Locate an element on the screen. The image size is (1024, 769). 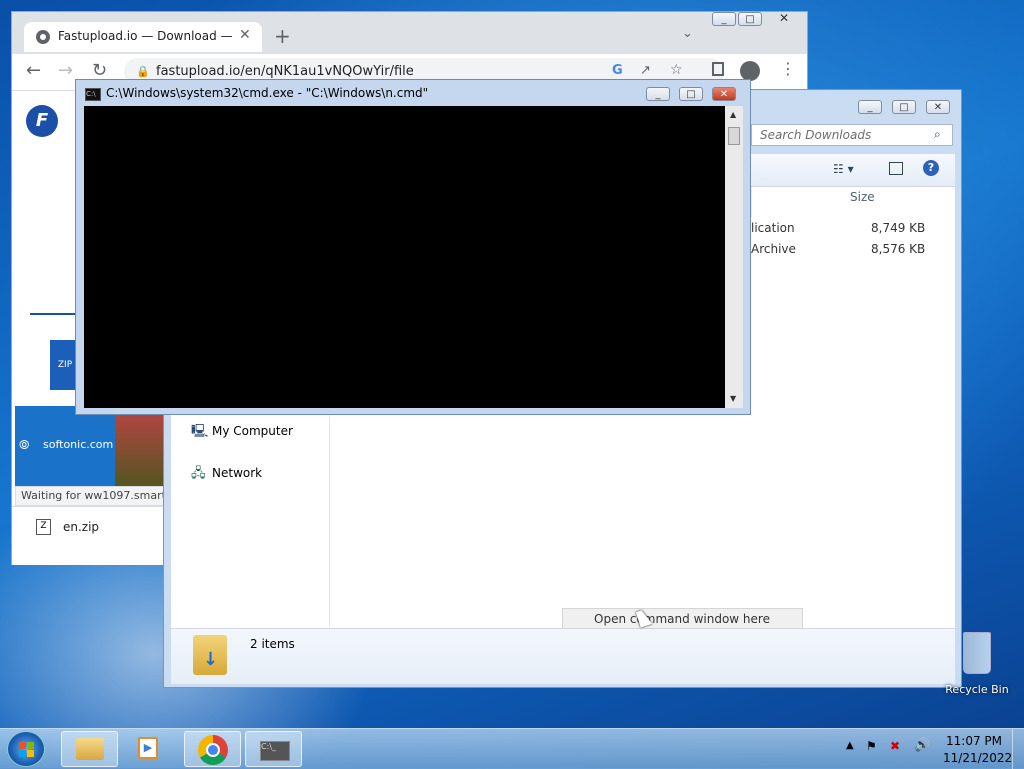
nav-item-network: 🖧 Network is located at coordinates (256, 473).